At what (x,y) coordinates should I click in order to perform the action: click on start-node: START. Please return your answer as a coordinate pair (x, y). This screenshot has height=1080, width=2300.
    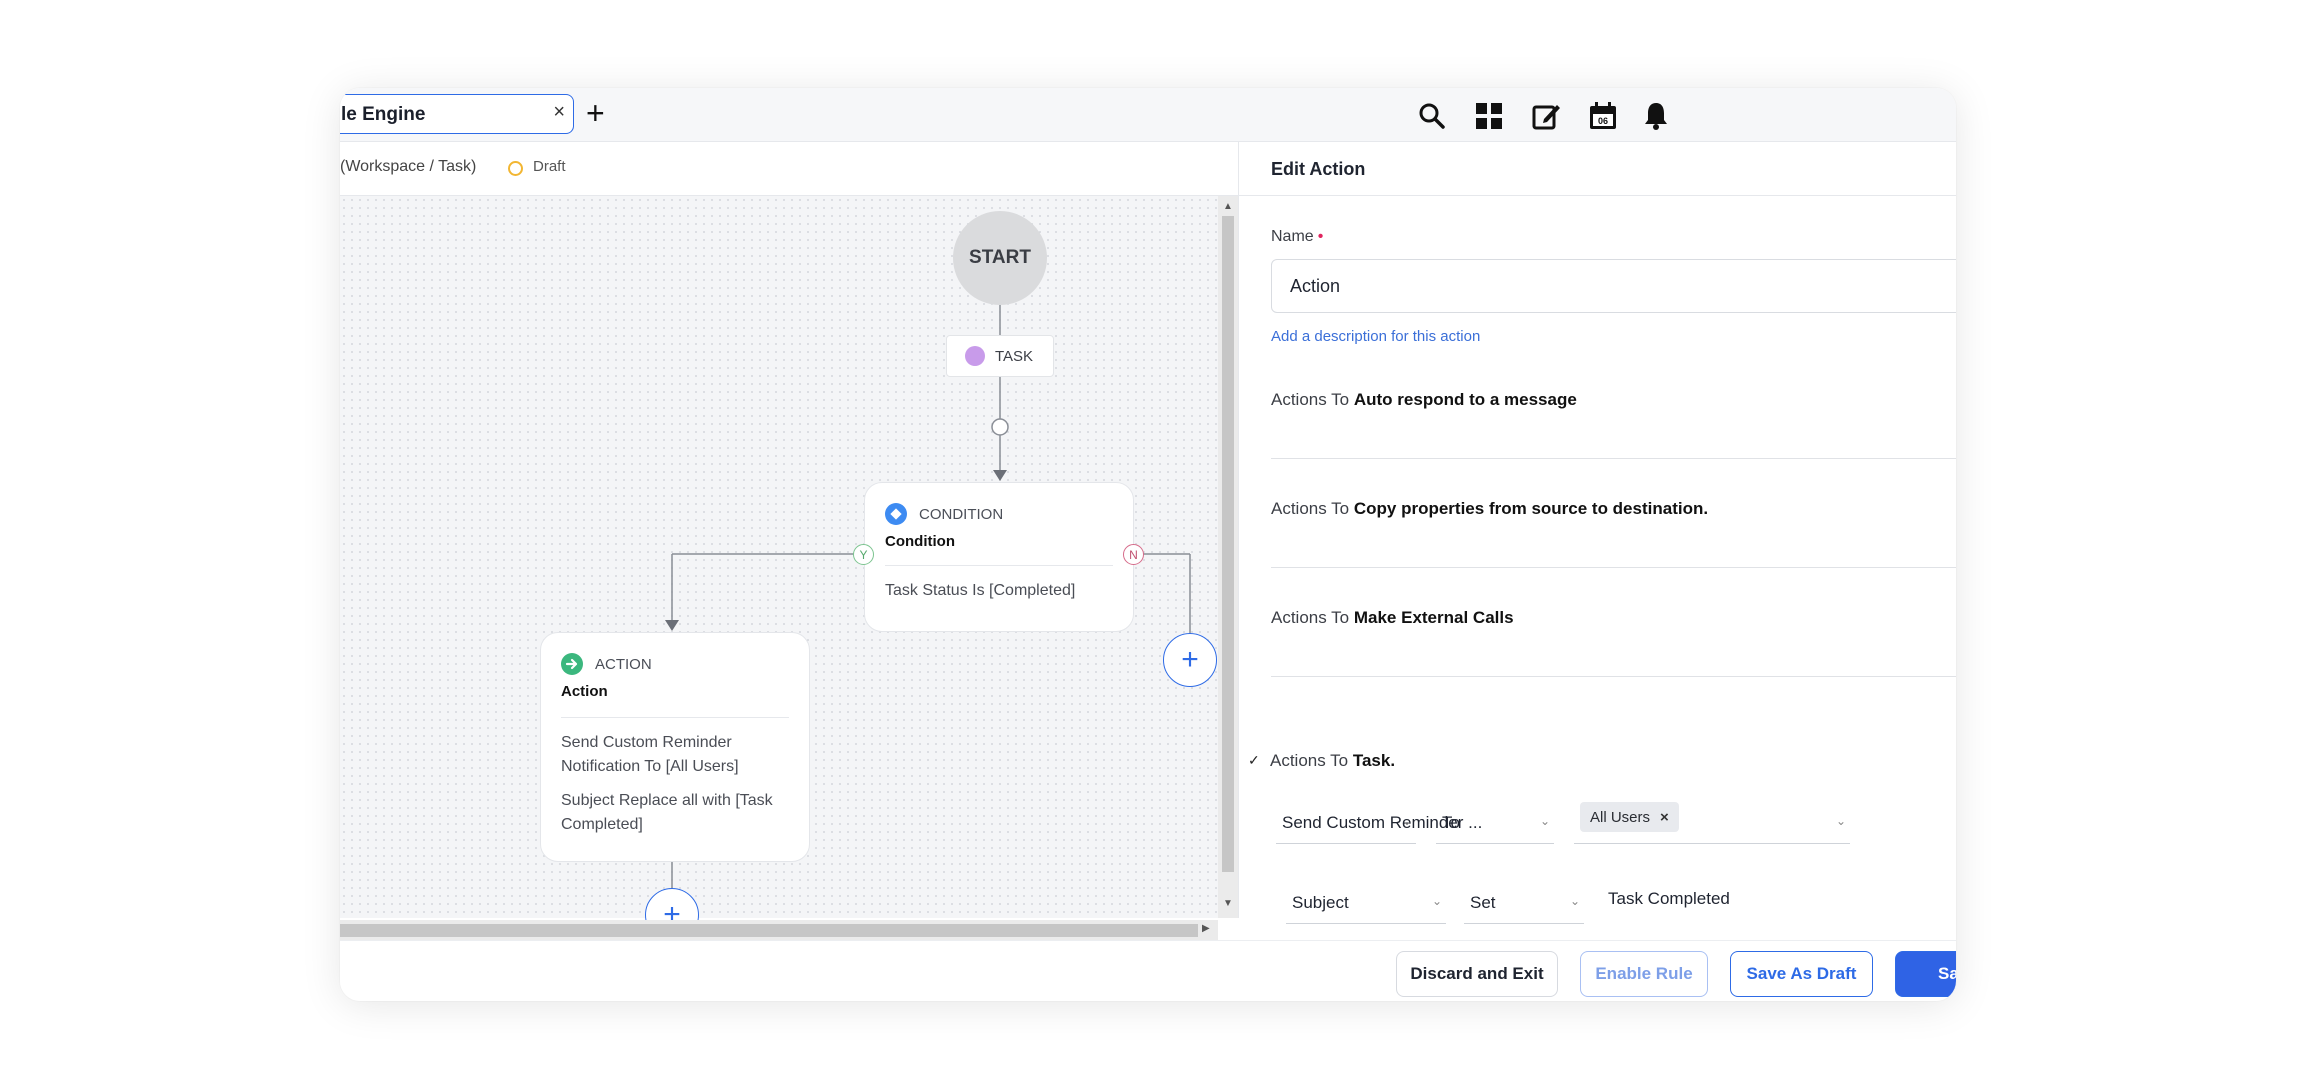
    Looking at the image, I should click on (1000, 258).